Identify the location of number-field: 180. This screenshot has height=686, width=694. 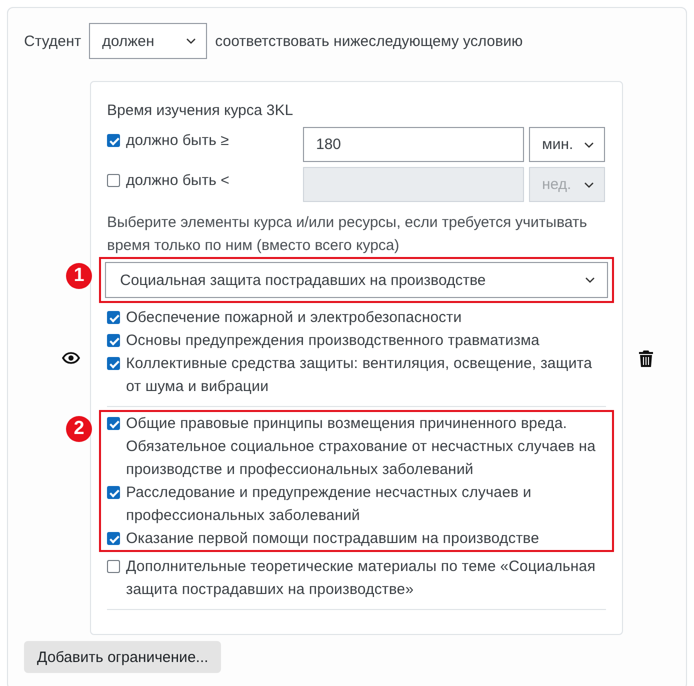
(413, 144).